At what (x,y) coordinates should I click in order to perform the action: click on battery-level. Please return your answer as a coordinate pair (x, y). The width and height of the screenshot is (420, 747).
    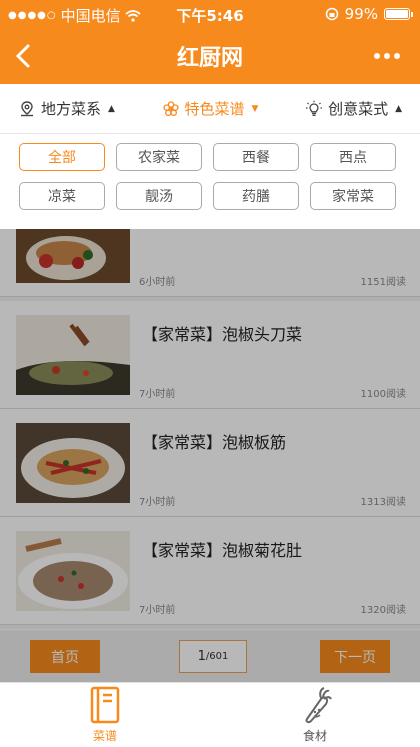
    Looking at the image, I should click on (397, 14).